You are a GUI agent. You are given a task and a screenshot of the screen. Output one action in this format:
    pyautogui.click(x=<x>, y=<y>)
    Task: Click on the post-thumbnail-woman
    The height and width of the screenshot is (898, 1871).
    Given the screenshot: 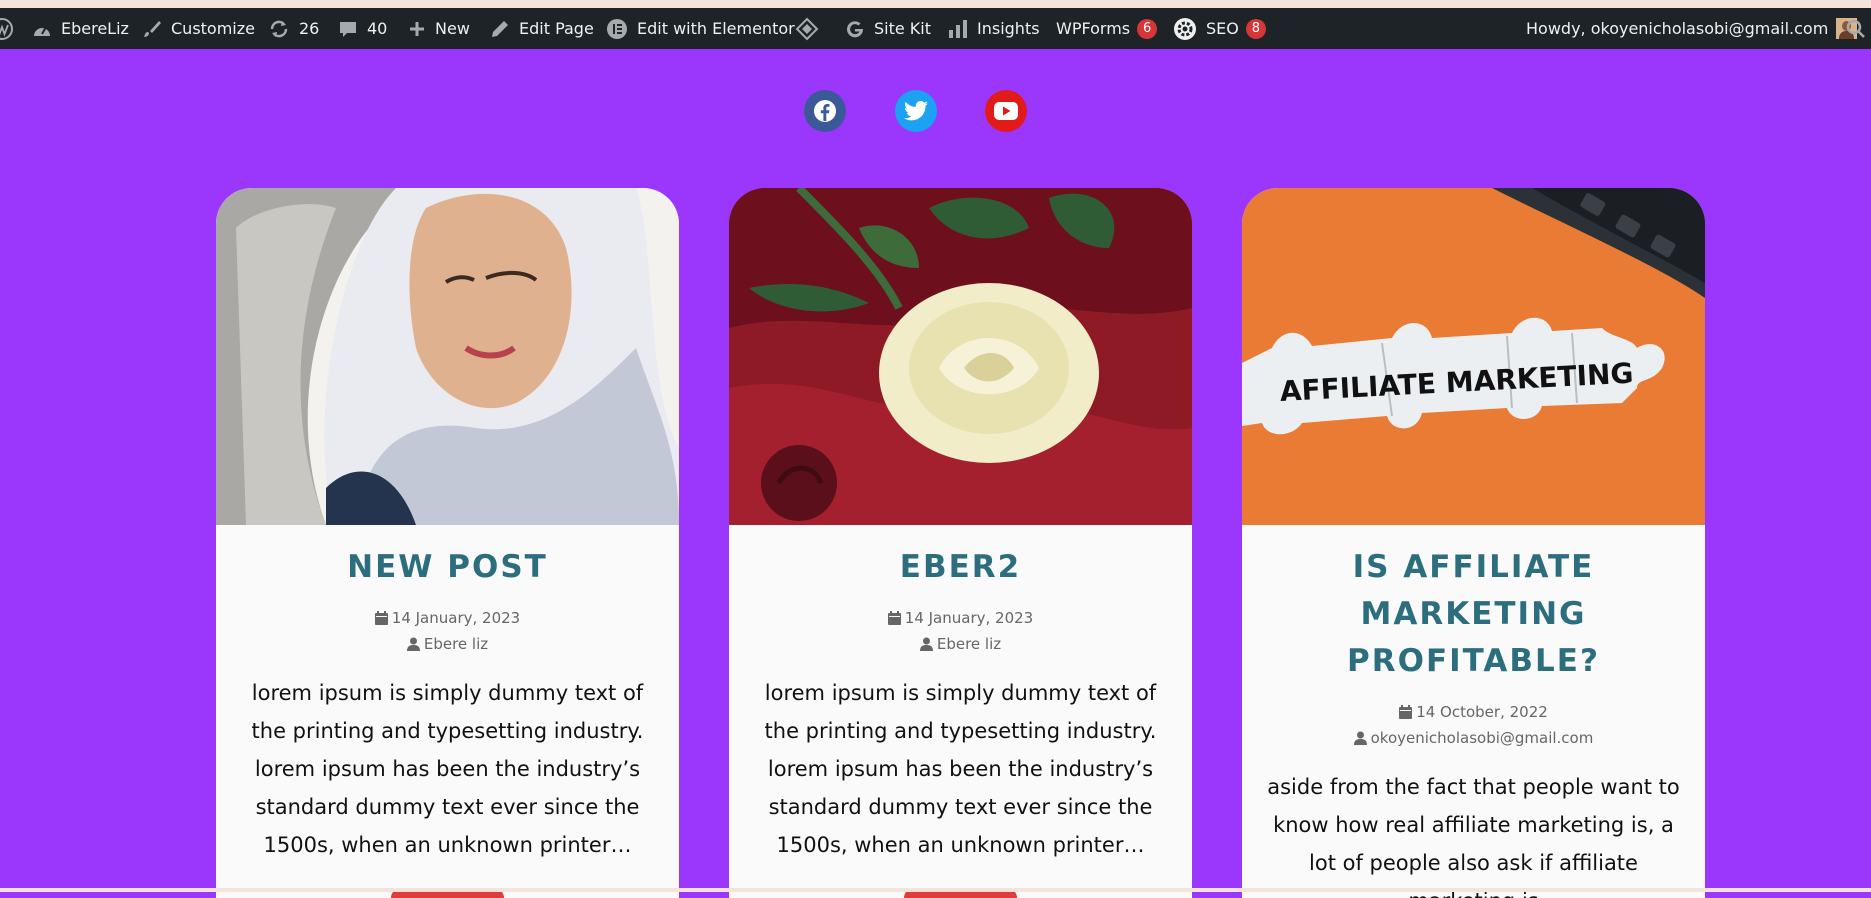 What is the action you would take?
    pyautogui.click(x=447, y=356)
    